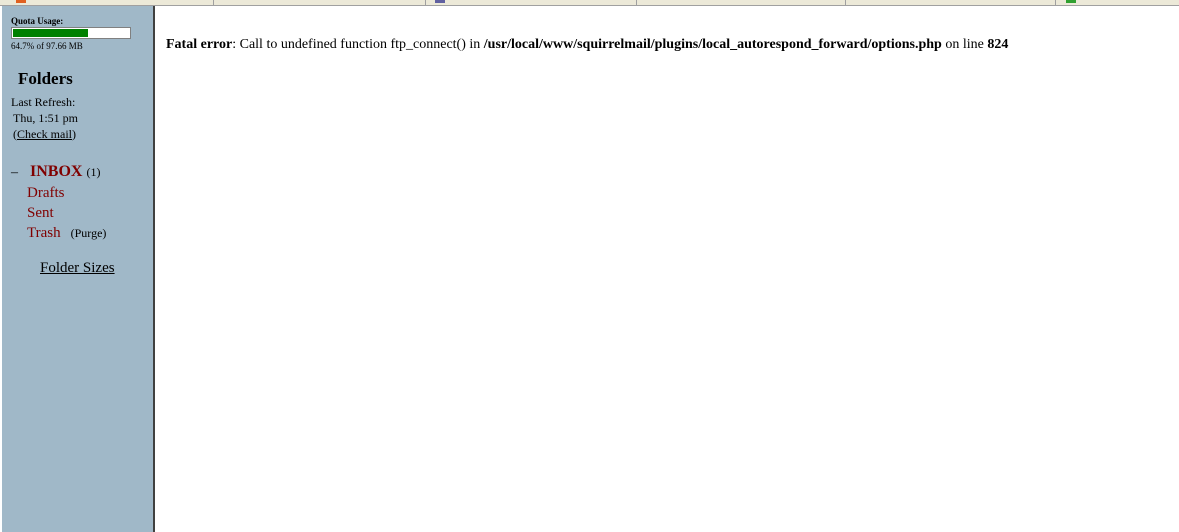 The image size is (1179, 532). I want to click on last-refresh-label: Last Refresh:, so click(43, 102).